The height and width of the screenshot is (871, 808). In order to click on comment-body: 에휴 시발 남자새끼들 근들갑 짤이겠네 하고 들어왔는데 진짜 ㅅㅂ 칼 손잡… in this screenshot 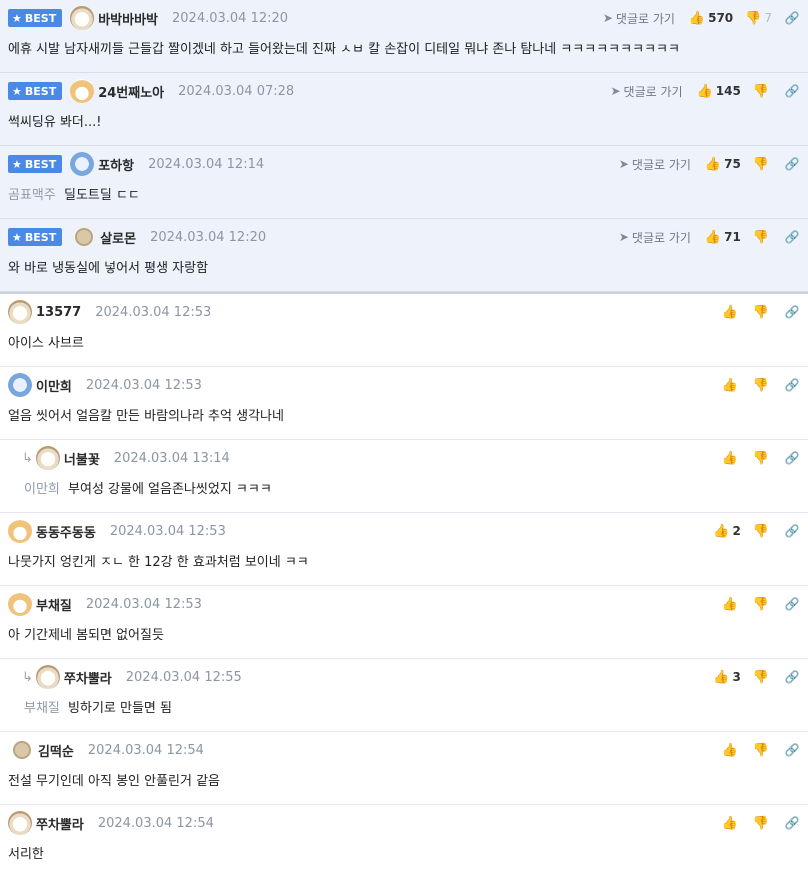, I will do `click(344, 47)`.